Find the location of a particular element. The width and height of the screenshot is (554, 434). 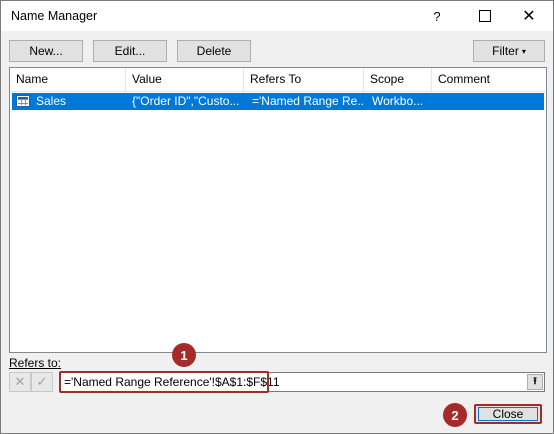

help-icon: ? is located at coordinates (437, 16).